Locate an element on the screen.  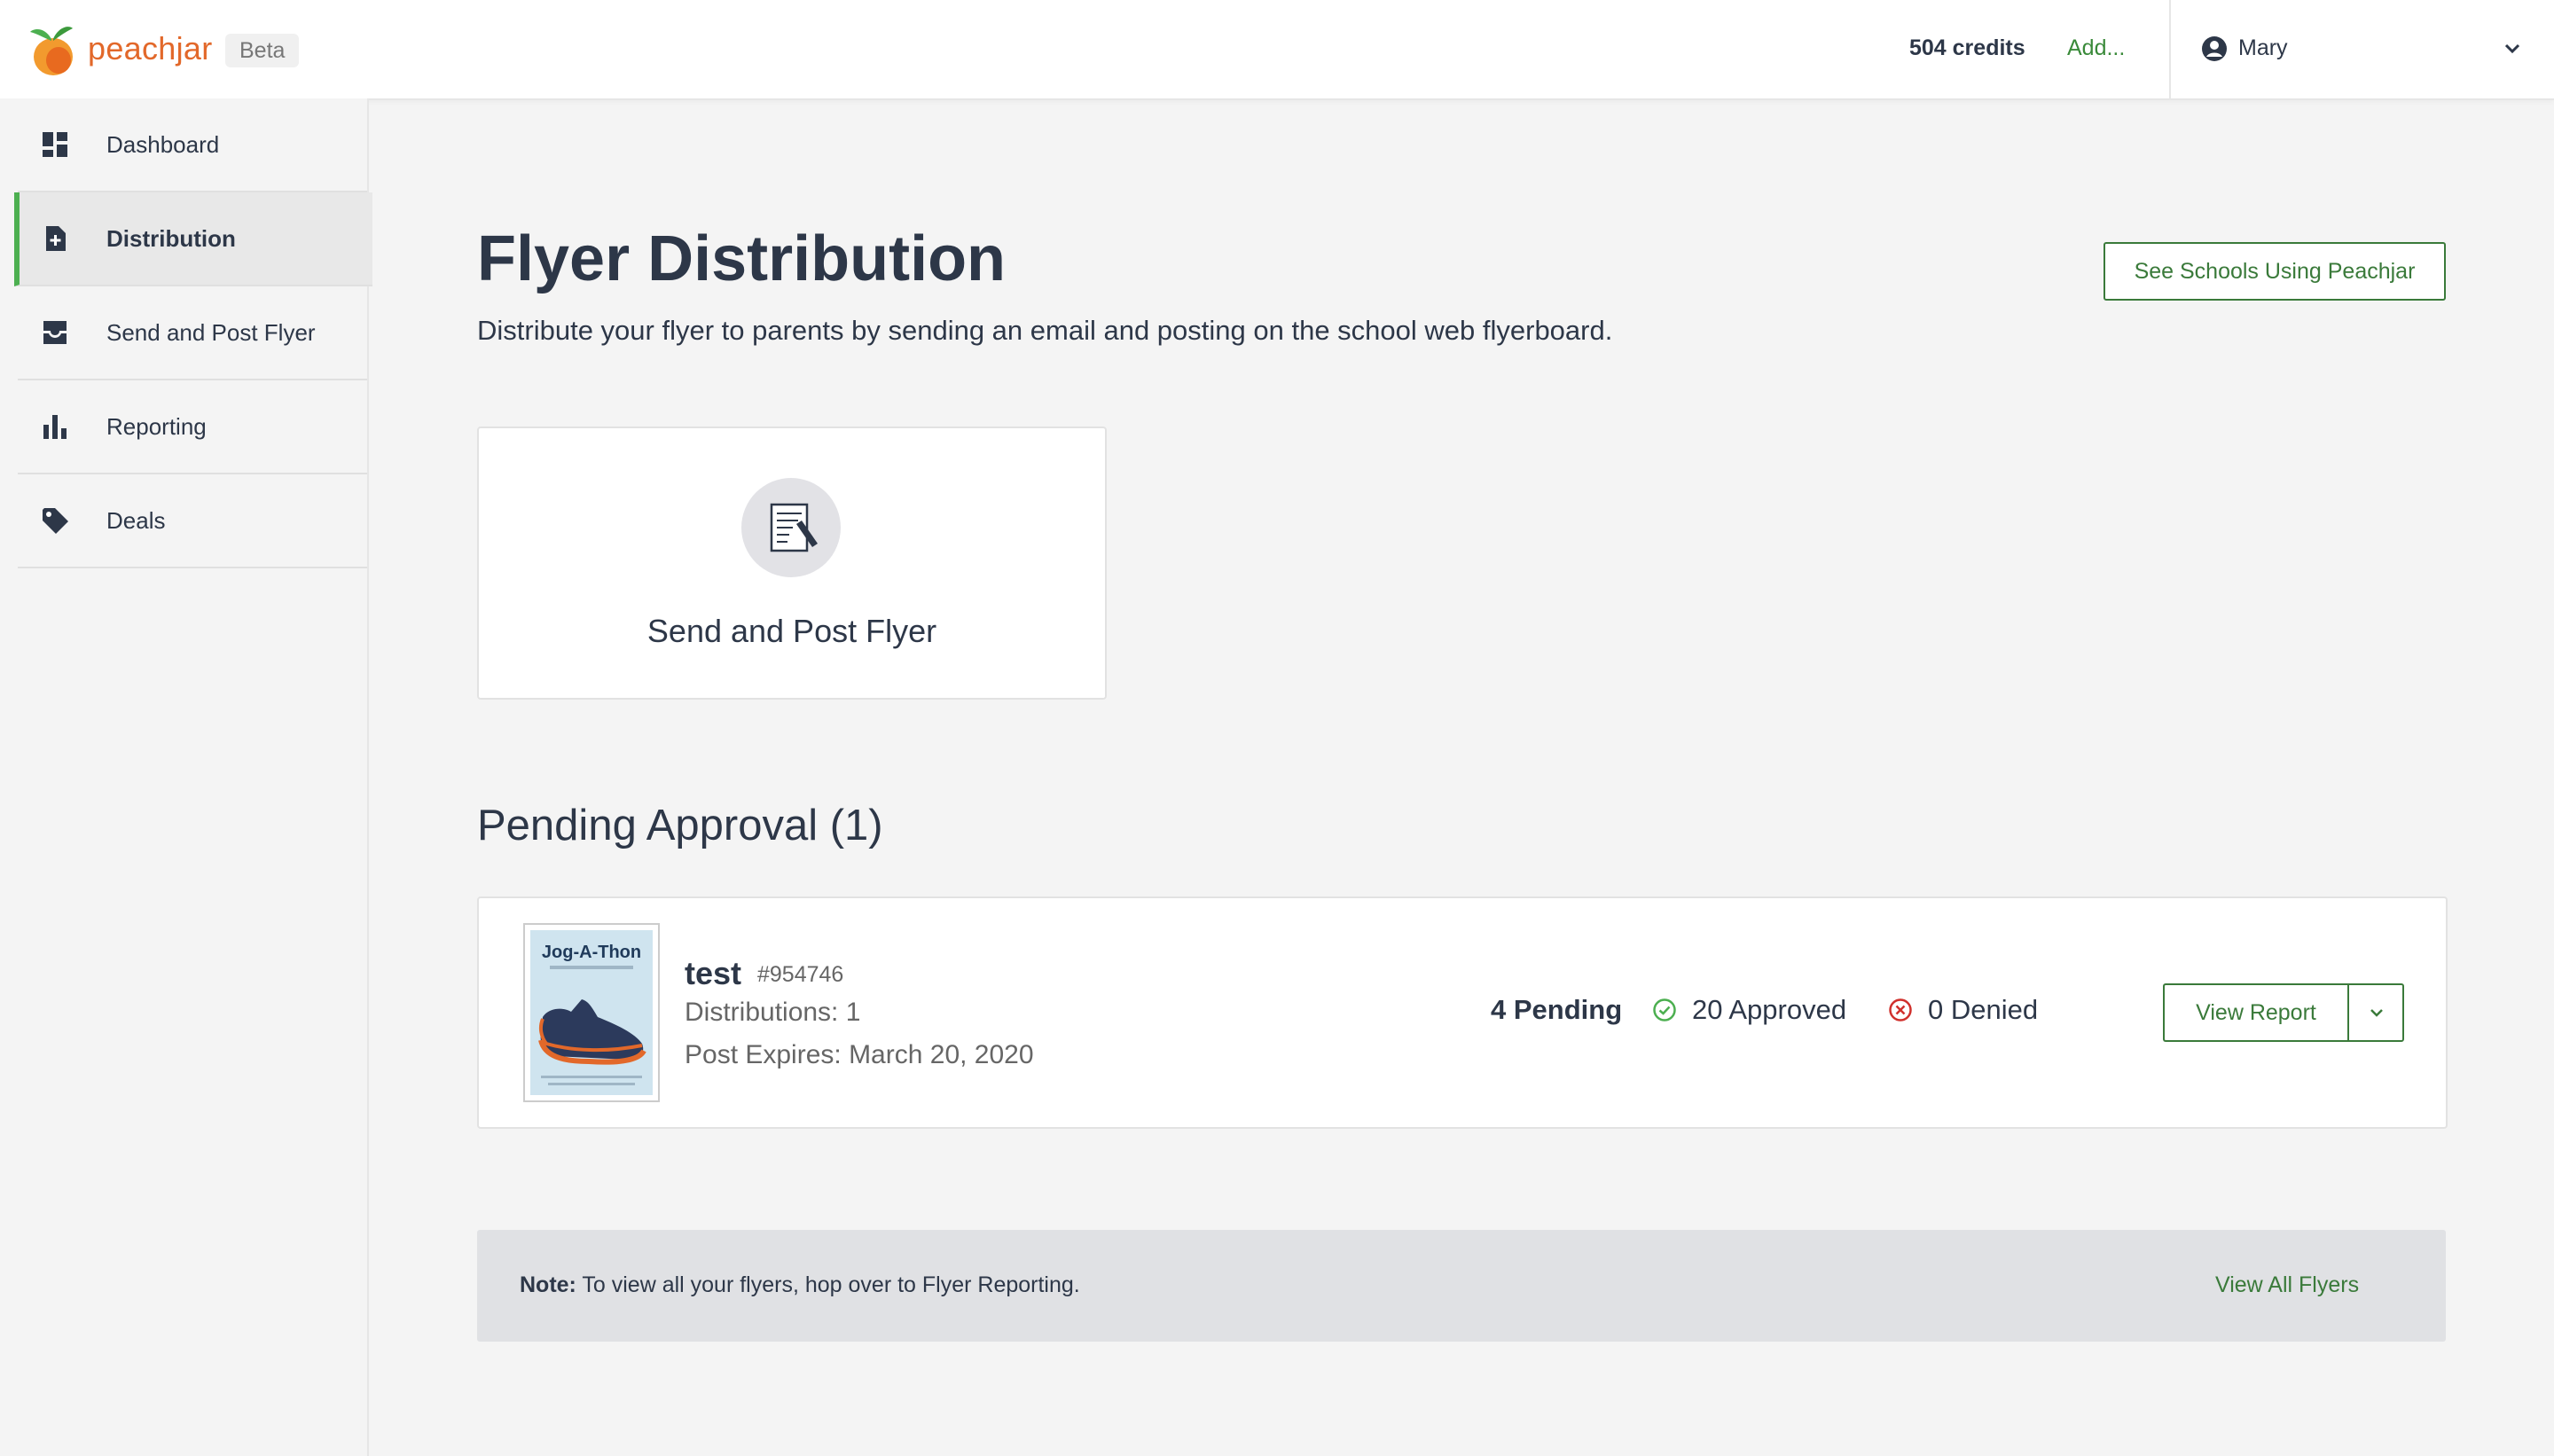
document-edit-icon is located at coordinates (794, 527).